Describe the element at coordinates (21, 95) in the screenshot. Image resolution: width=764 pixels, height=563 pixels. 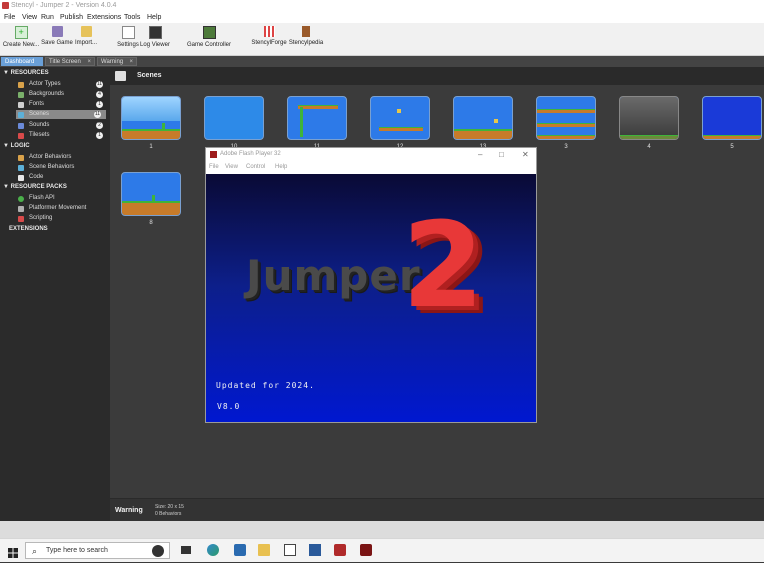
I see `background-icon` at that location.